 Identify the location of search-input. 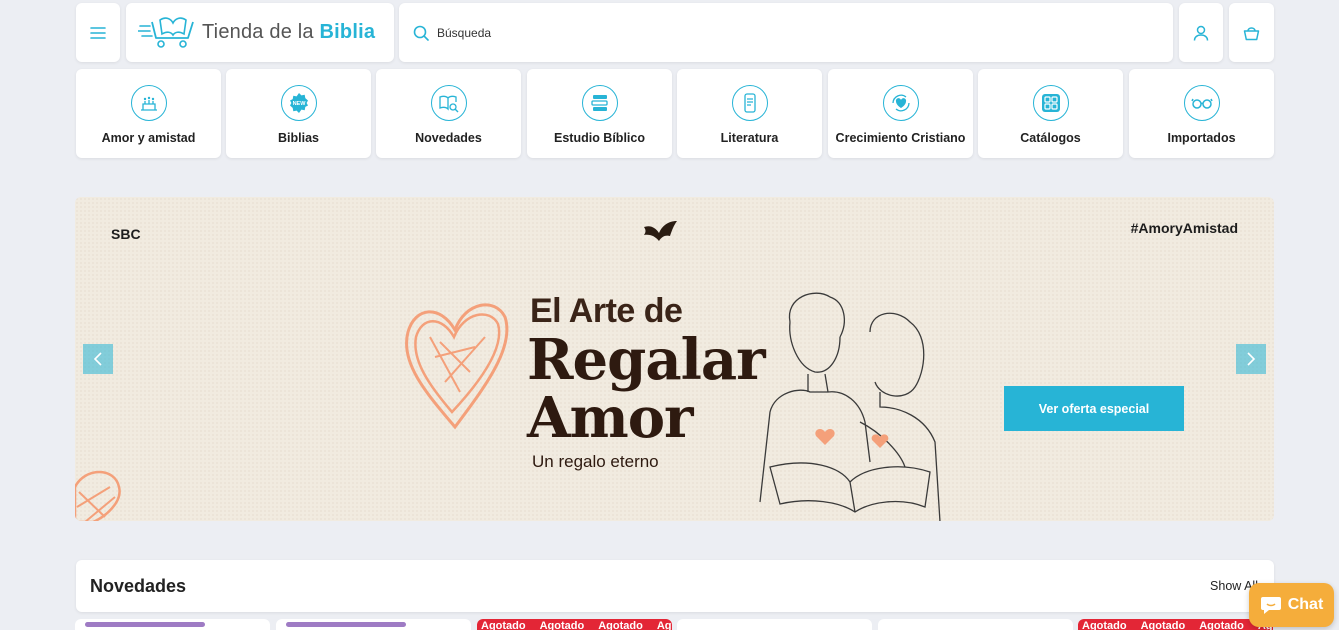
(737, 32).